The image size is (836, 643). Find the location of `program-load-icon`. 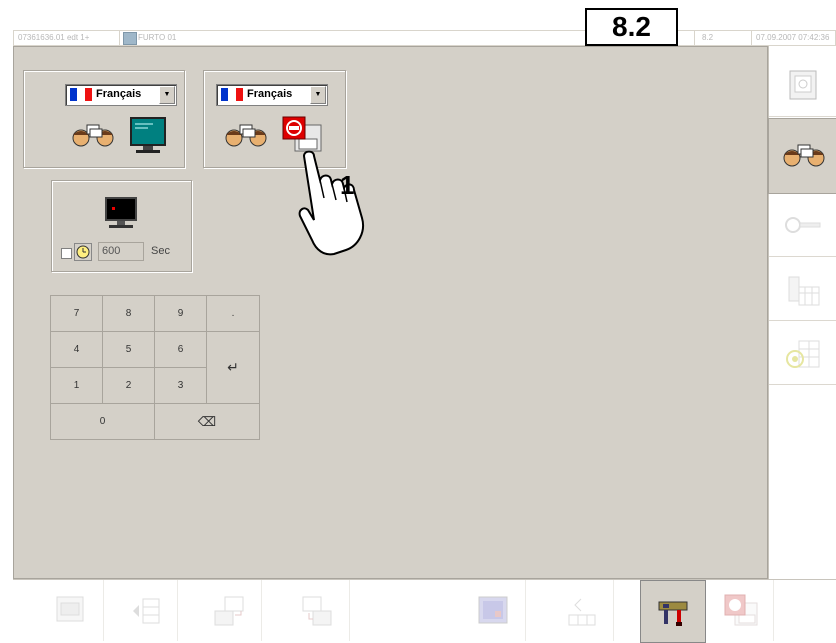

program-load-icon is located at coordinates (317, 610).